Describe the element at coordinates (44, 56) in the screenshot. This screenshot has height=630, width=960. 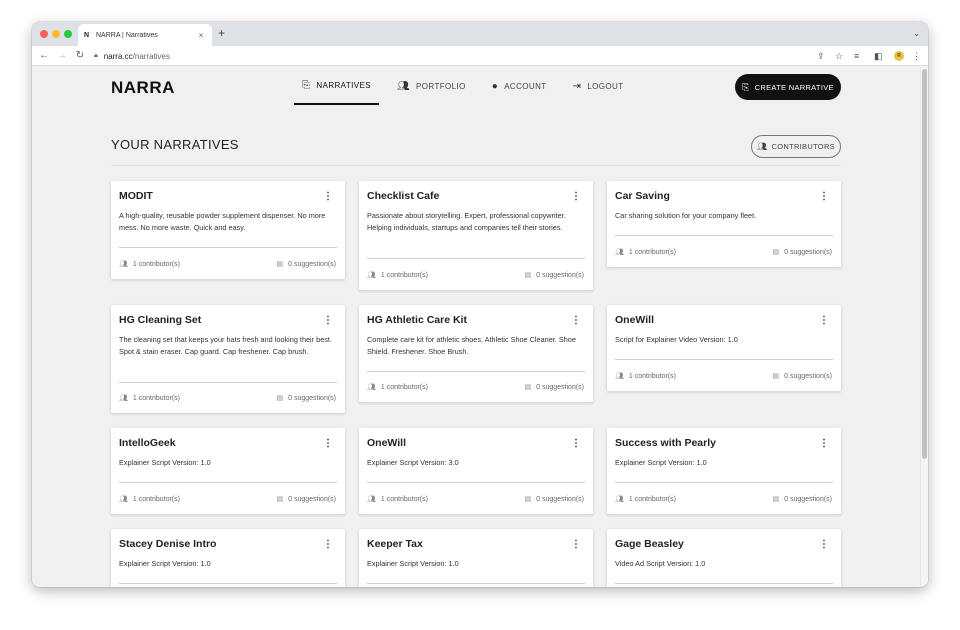
I see `back-arrow-icon: ←` at that location.